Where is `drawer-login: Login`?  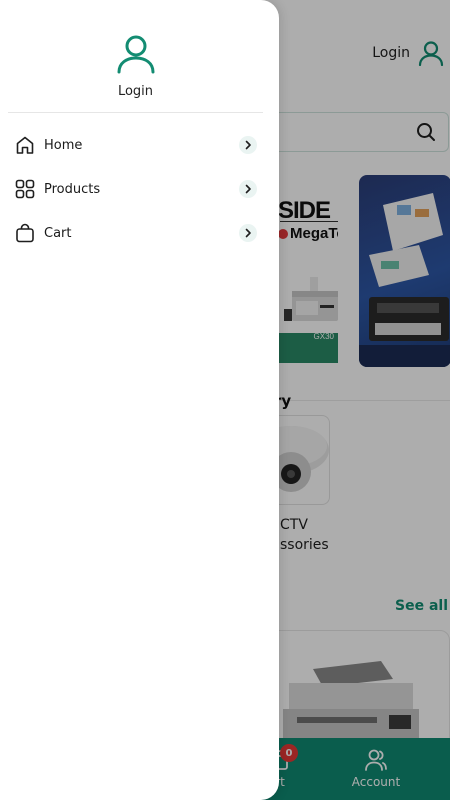
drawer-login: Login is located at coordinates (135, 56).